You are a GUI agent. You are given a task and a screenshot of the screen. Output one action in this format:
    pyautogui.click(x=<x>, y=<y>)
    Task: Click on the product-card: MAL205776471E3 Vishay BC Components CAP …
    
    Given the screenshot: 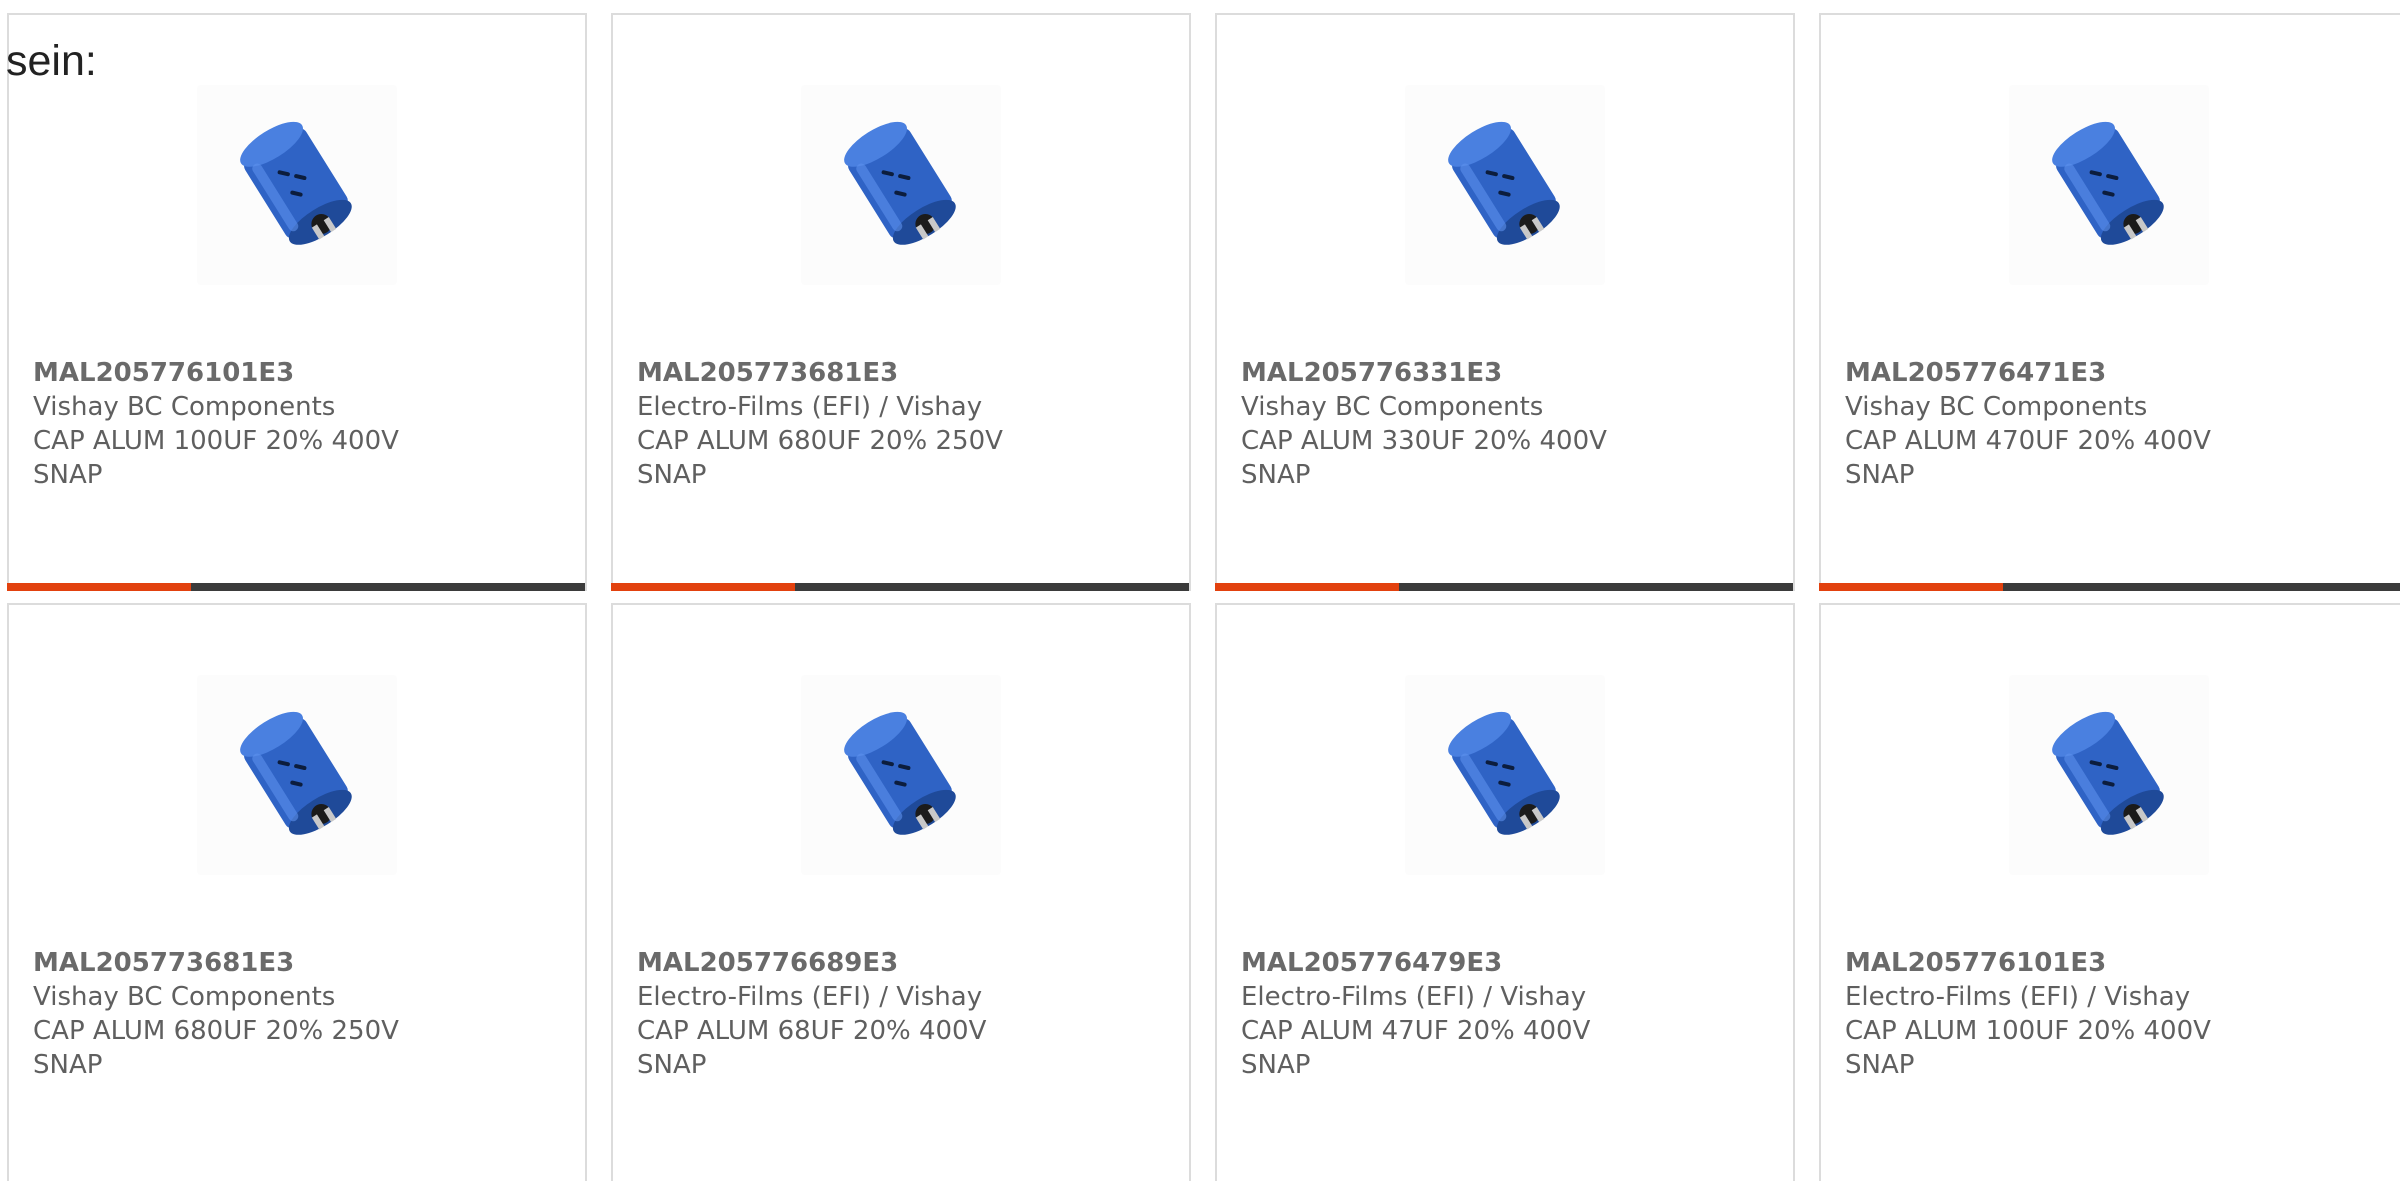 What is the action you would take?
    pyautogui.click(x=2109, y=302)
    